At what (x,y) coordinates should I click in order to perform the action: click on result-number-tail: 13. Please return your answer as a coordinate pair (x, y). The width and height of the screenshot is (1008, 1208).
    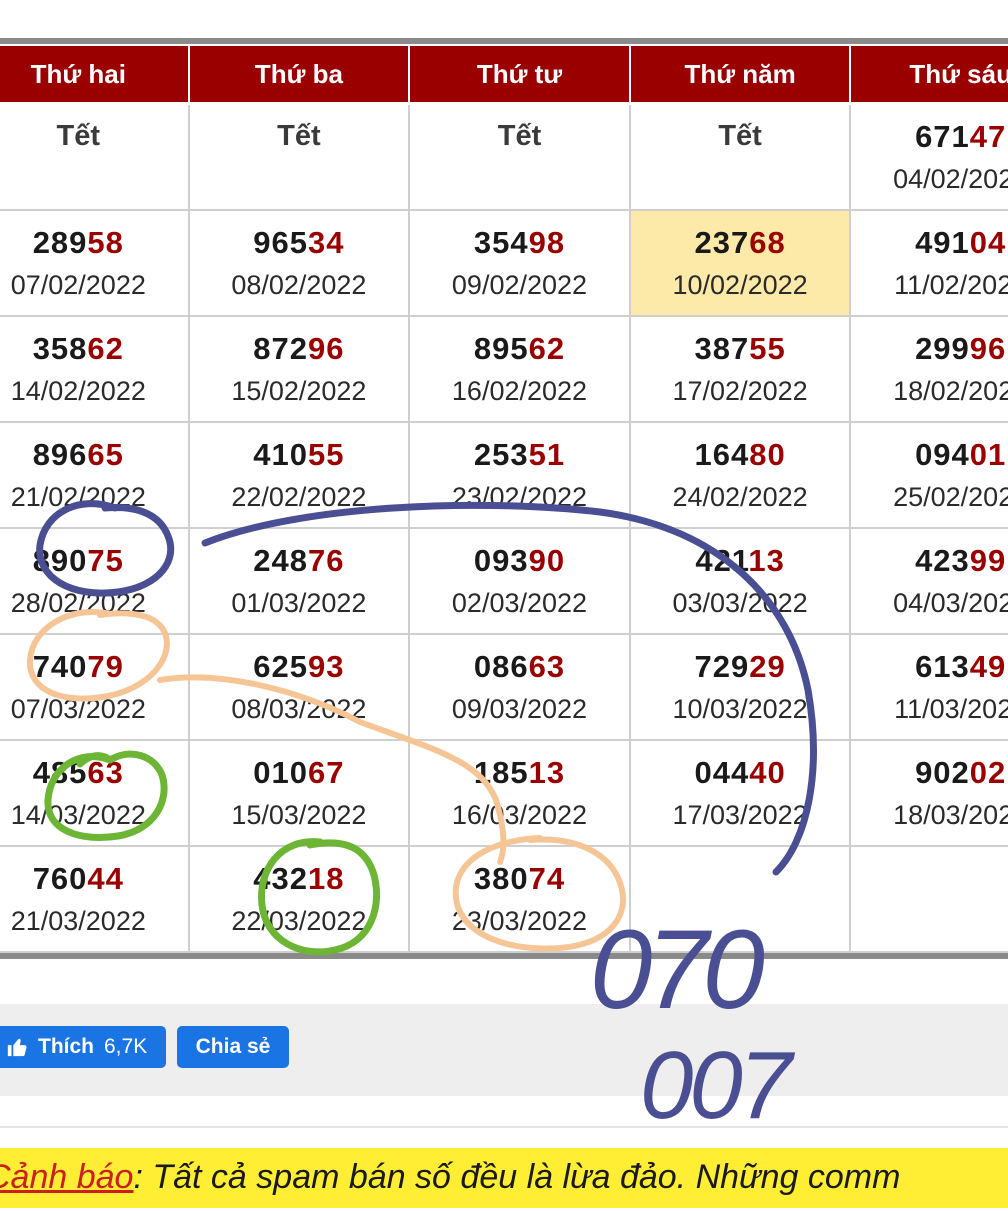
    Looking at the image, I should click on (766, 560).